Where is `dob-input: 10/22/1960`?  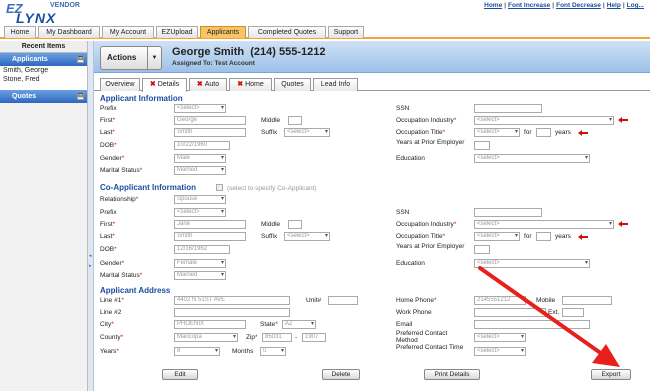
dob-input: 10/22/1960 is located at coordinates (202, 145).